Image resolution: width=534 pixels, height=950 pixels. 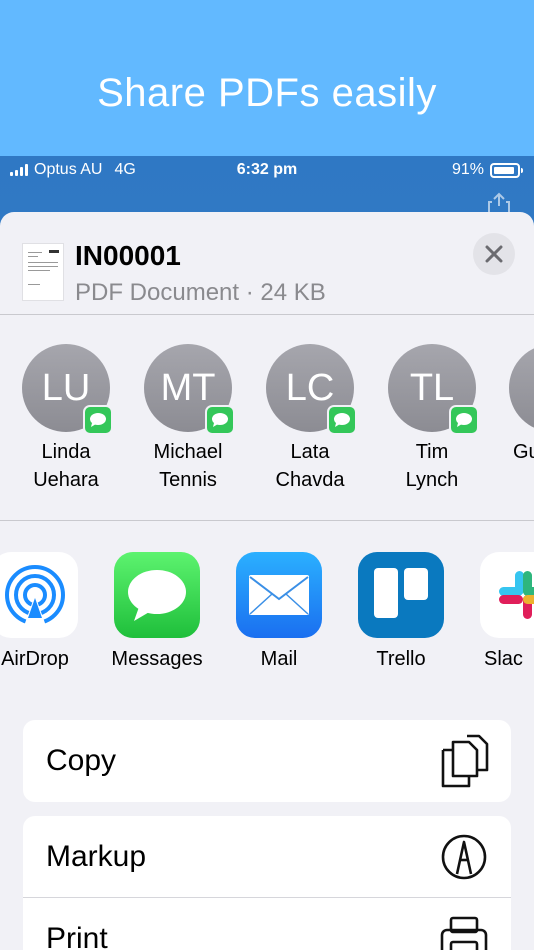 I want to click on app-mail: Mail, so click(x=279, y=611).